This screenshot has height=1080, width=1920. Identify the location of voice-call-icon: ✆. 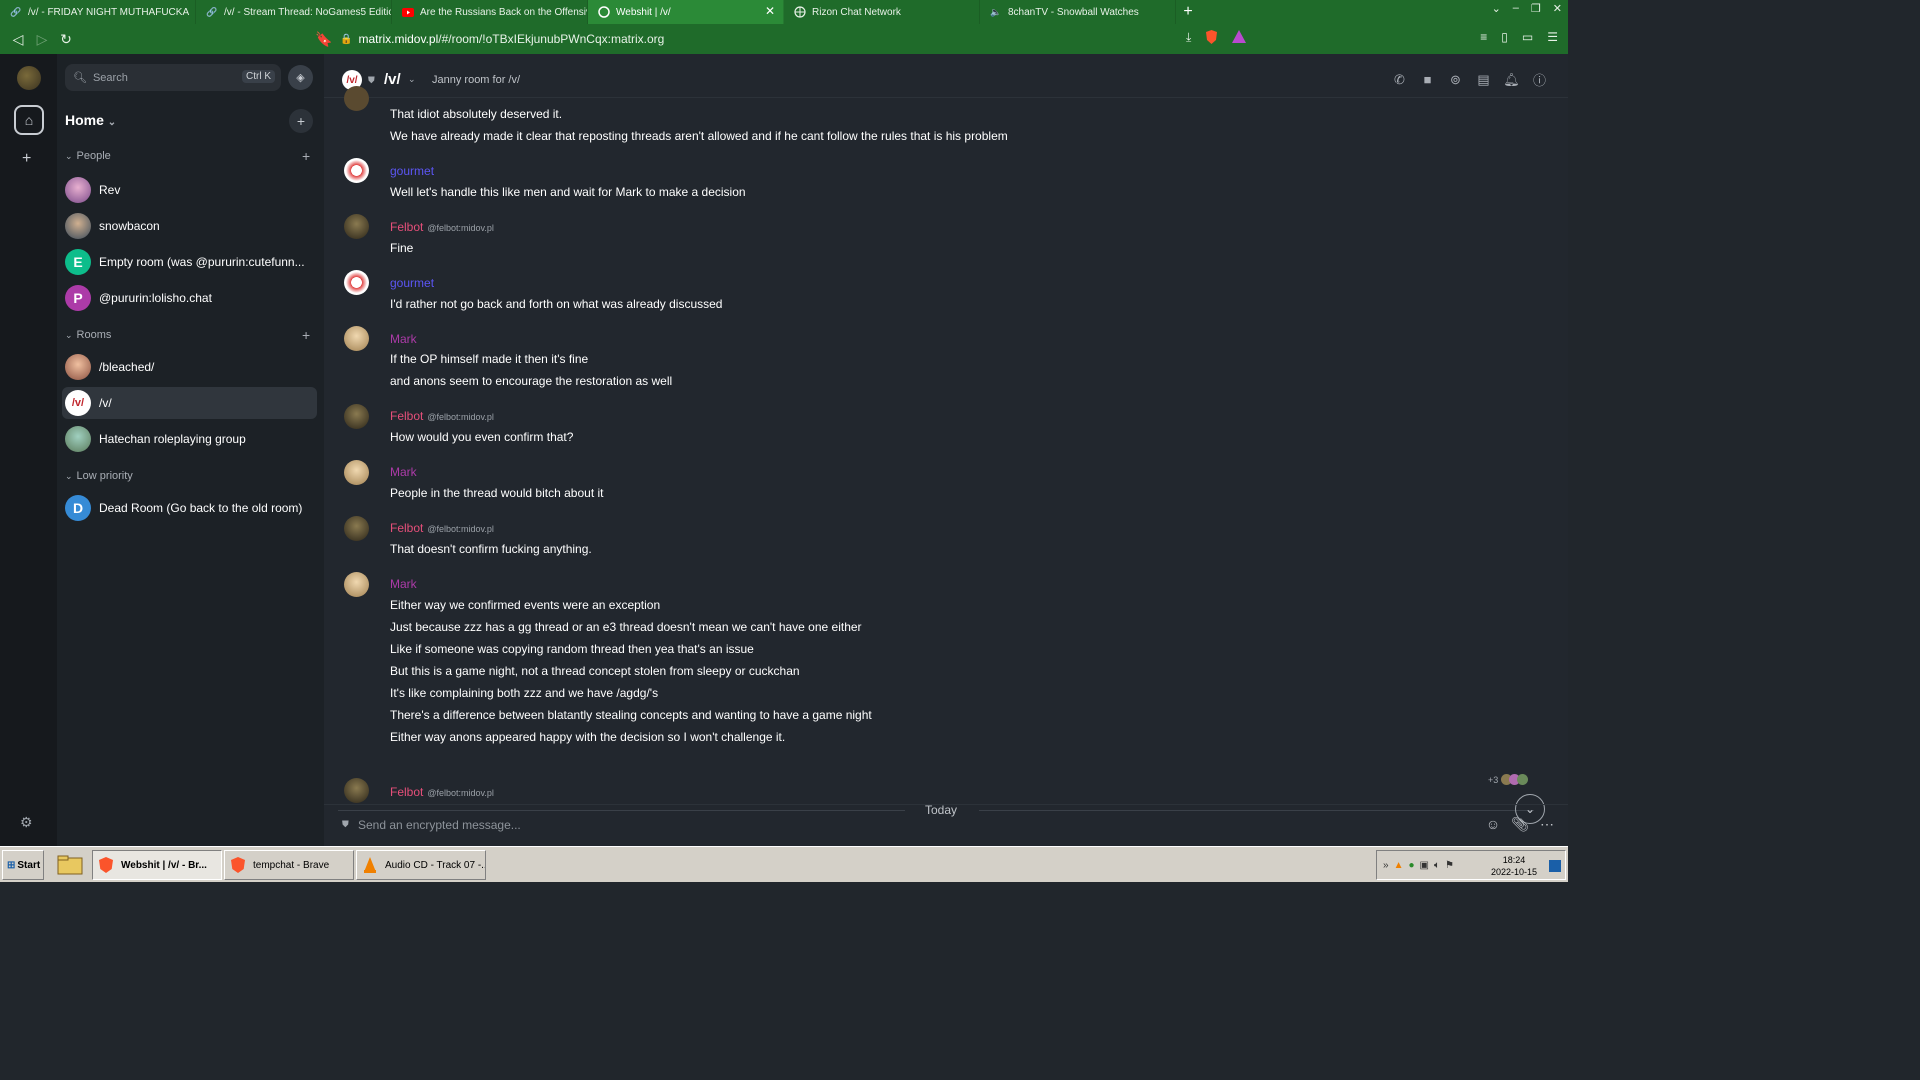
(1399, 79).